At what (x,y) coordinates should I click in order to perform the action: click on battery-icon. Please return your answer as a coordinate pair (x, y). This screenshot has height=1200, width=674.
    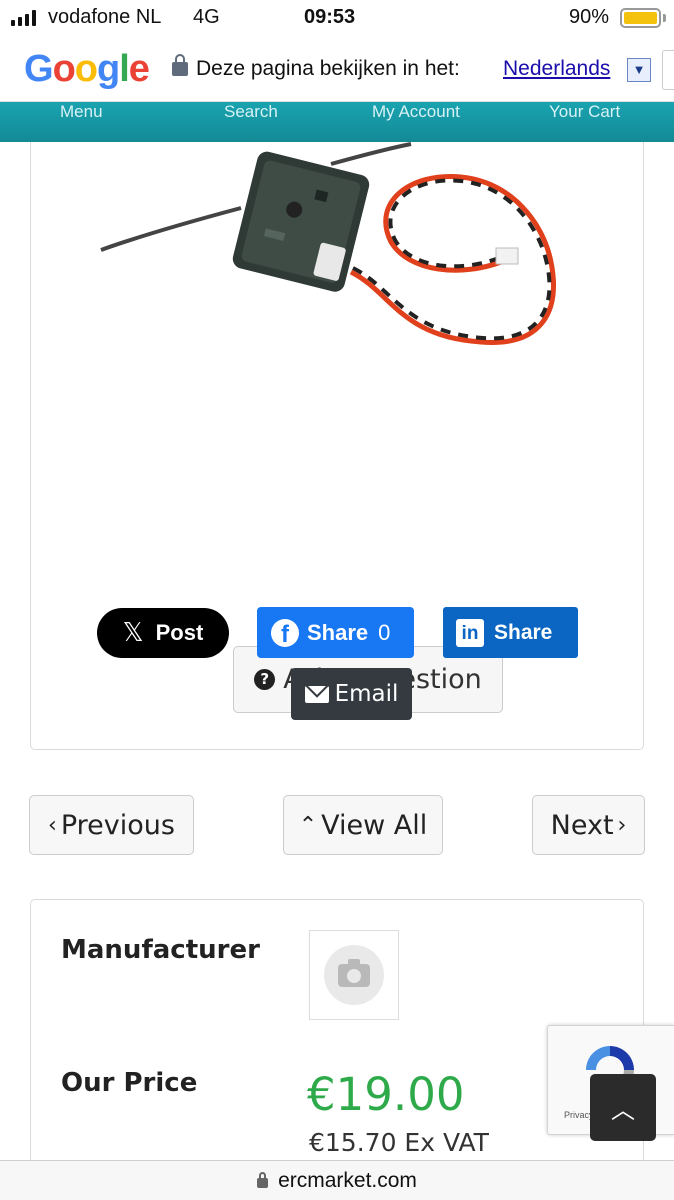
    Looking at the image, I should click on (640, 18).